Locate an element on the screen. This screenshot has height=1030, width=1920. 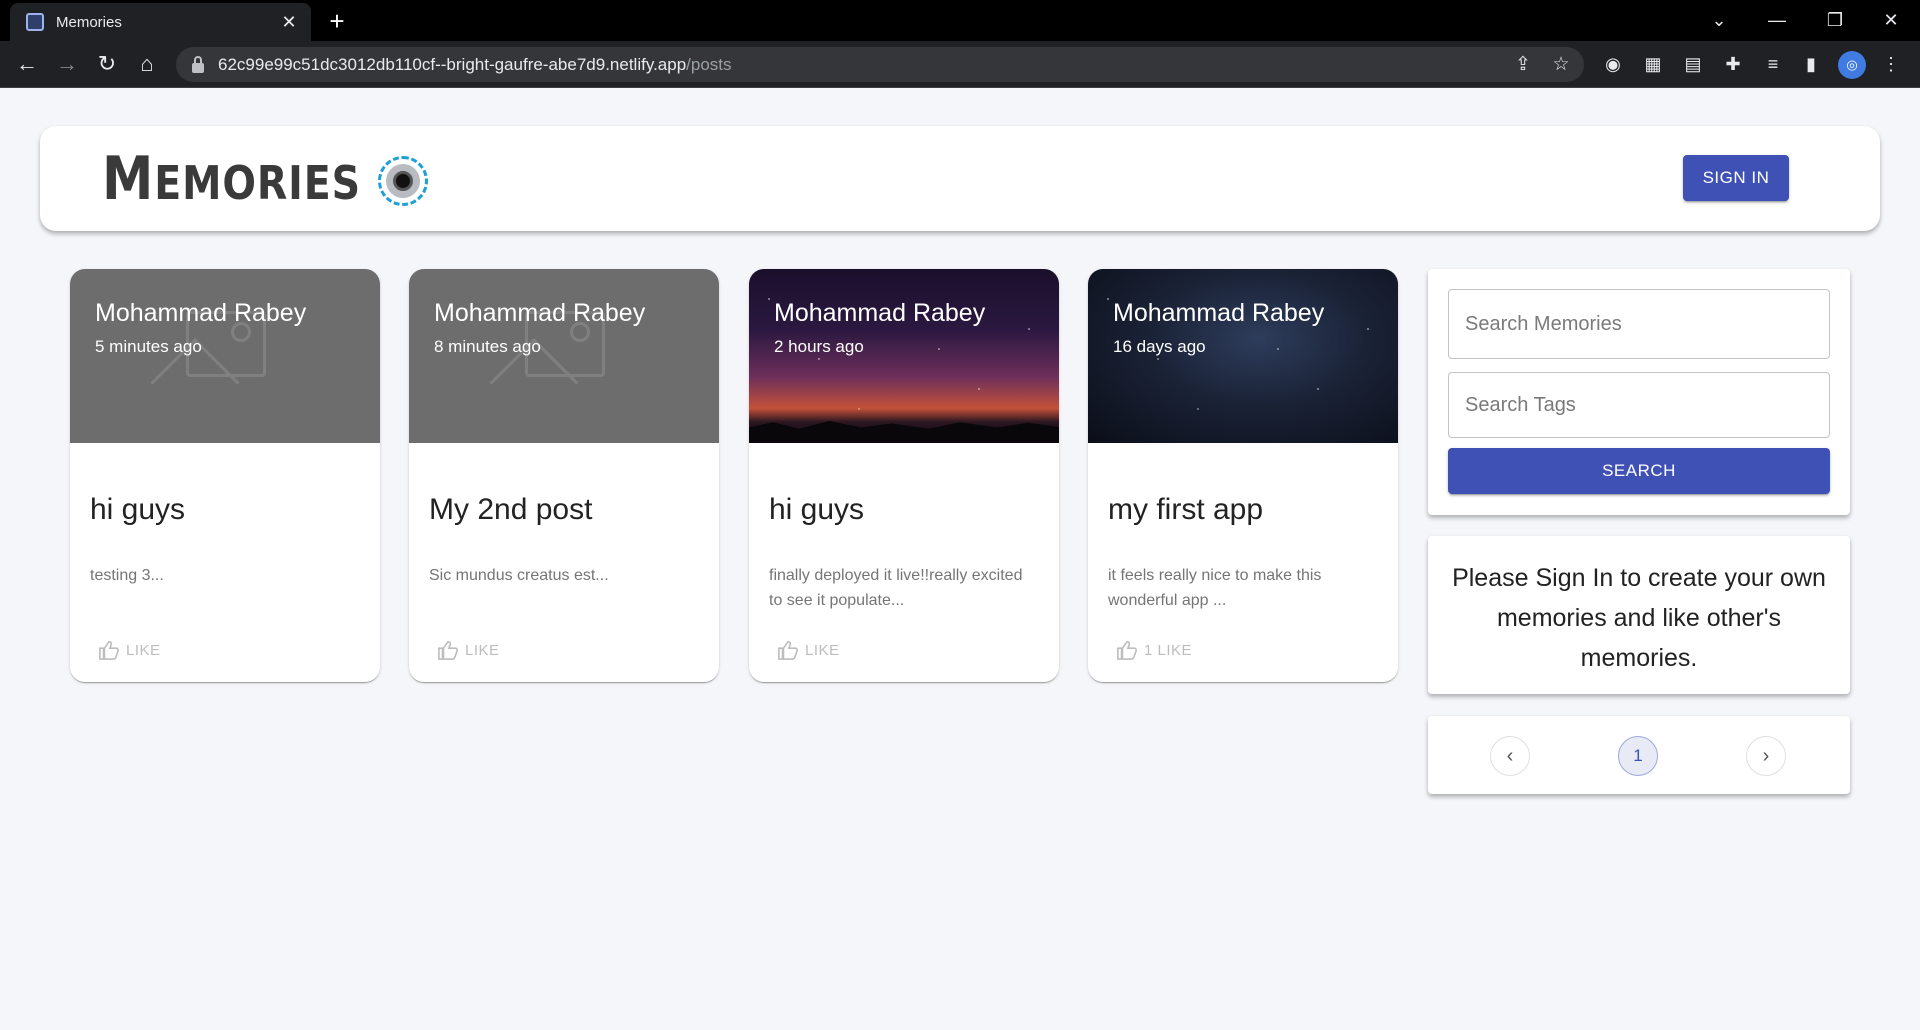
previous-page-chevron-icon: ‹ is located at coordinates (1510, 756).